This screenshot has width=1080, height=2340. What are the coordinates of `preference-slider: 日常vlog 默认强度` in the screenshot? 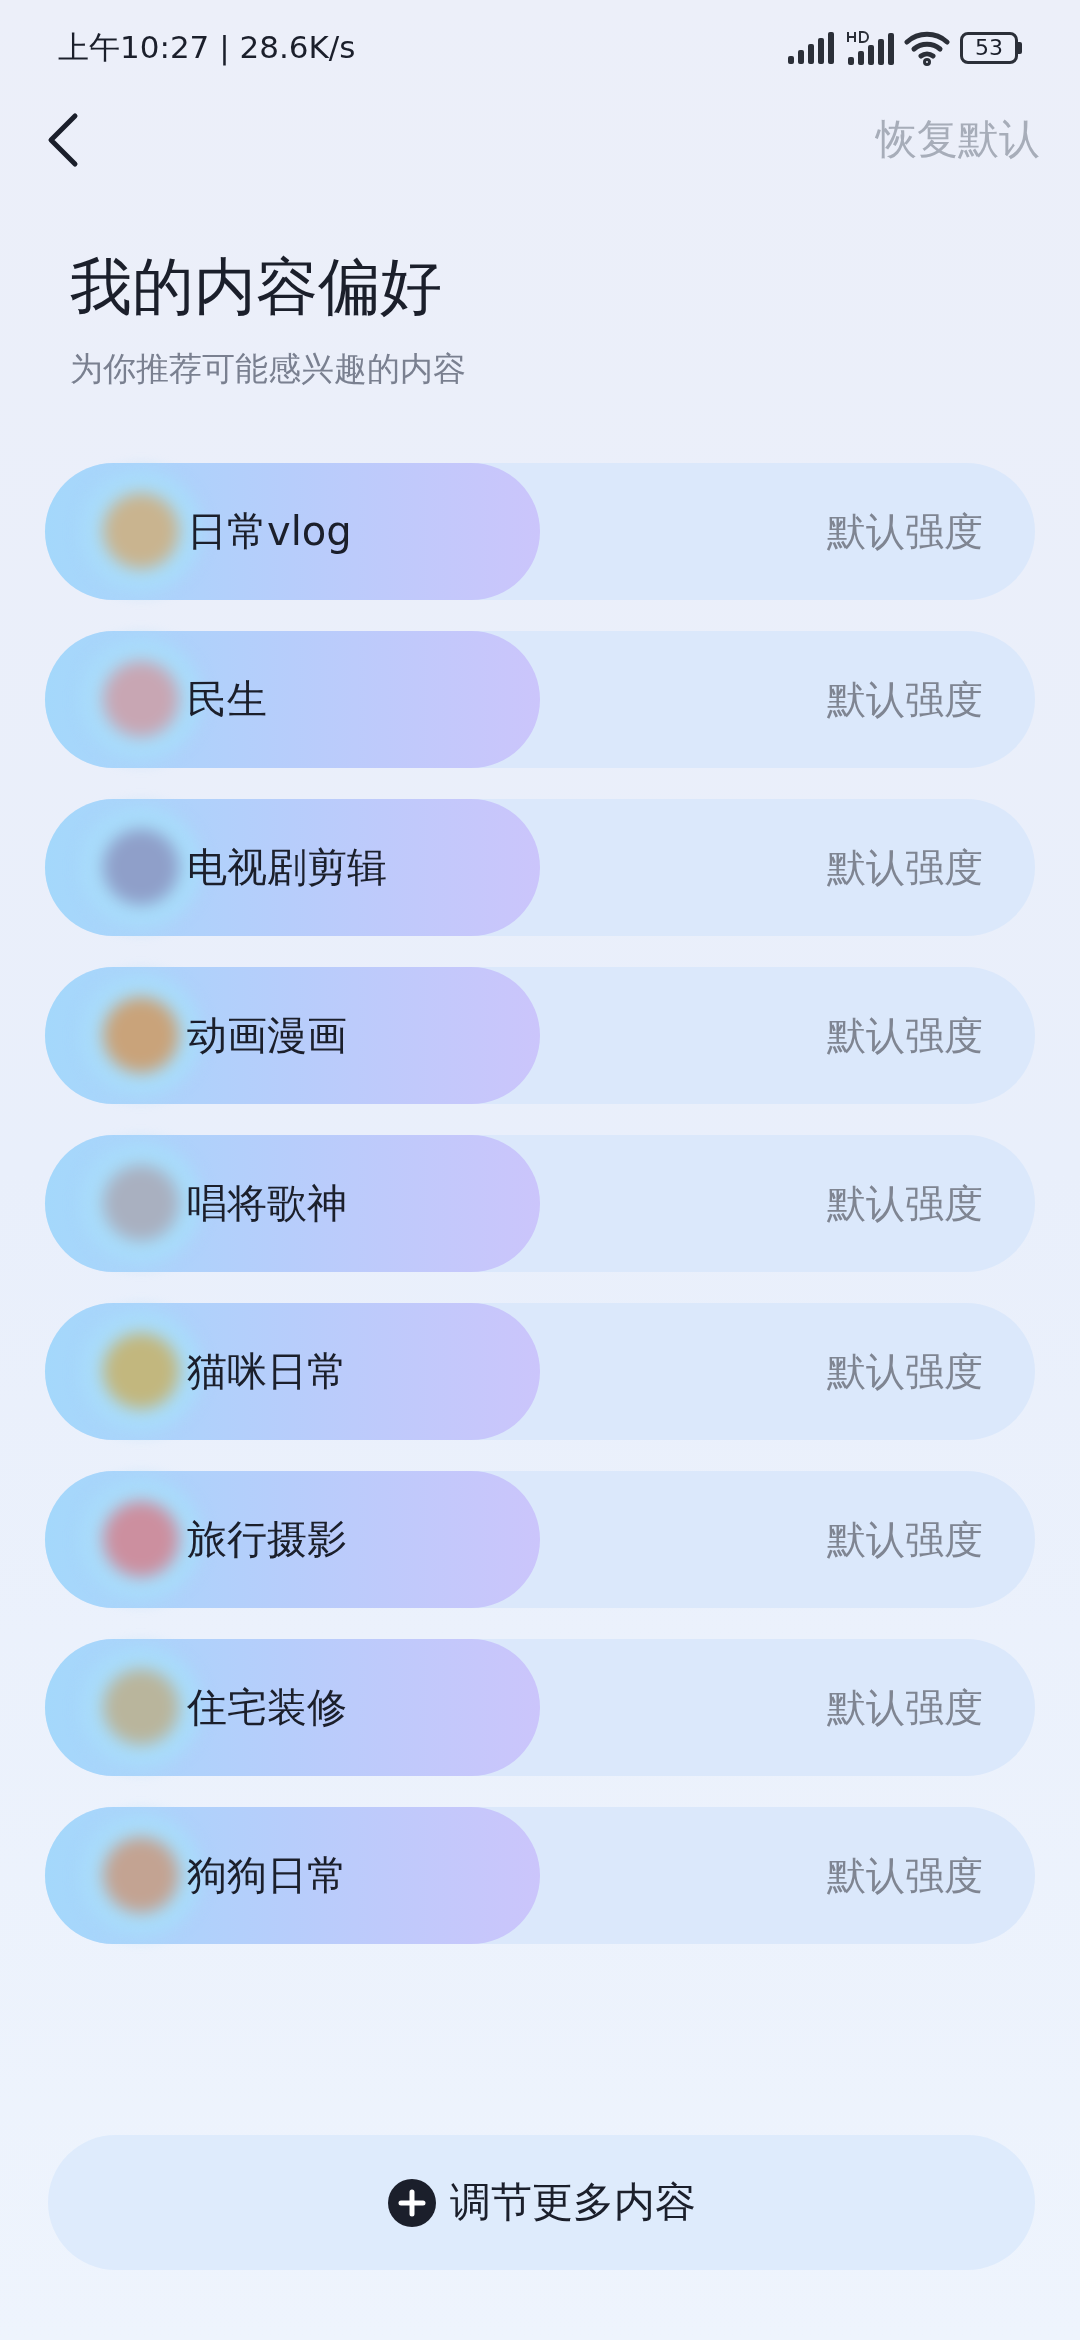 It's located at (540, 532).